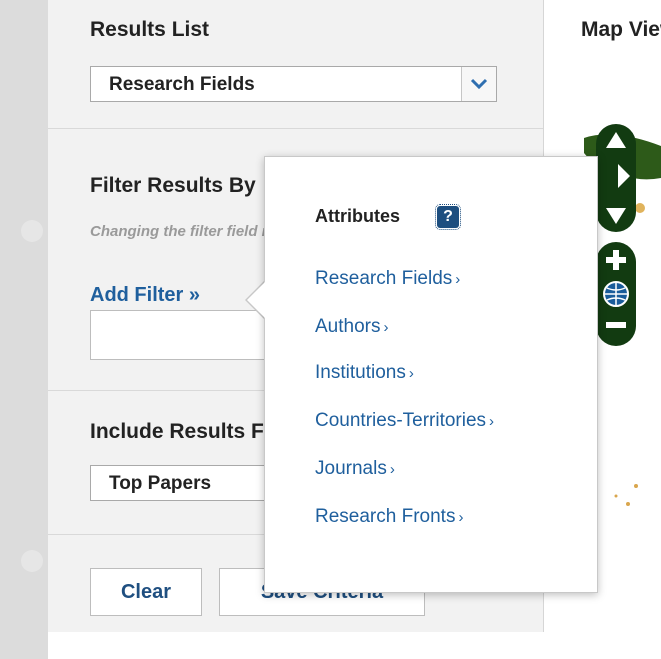 Image resolution: width=661 pixels, height=659 pixels. What do you see at coordinates (360, 372) in the screenshot?
I see `attribute-label: Institutions` at bounding box center [360, 372].